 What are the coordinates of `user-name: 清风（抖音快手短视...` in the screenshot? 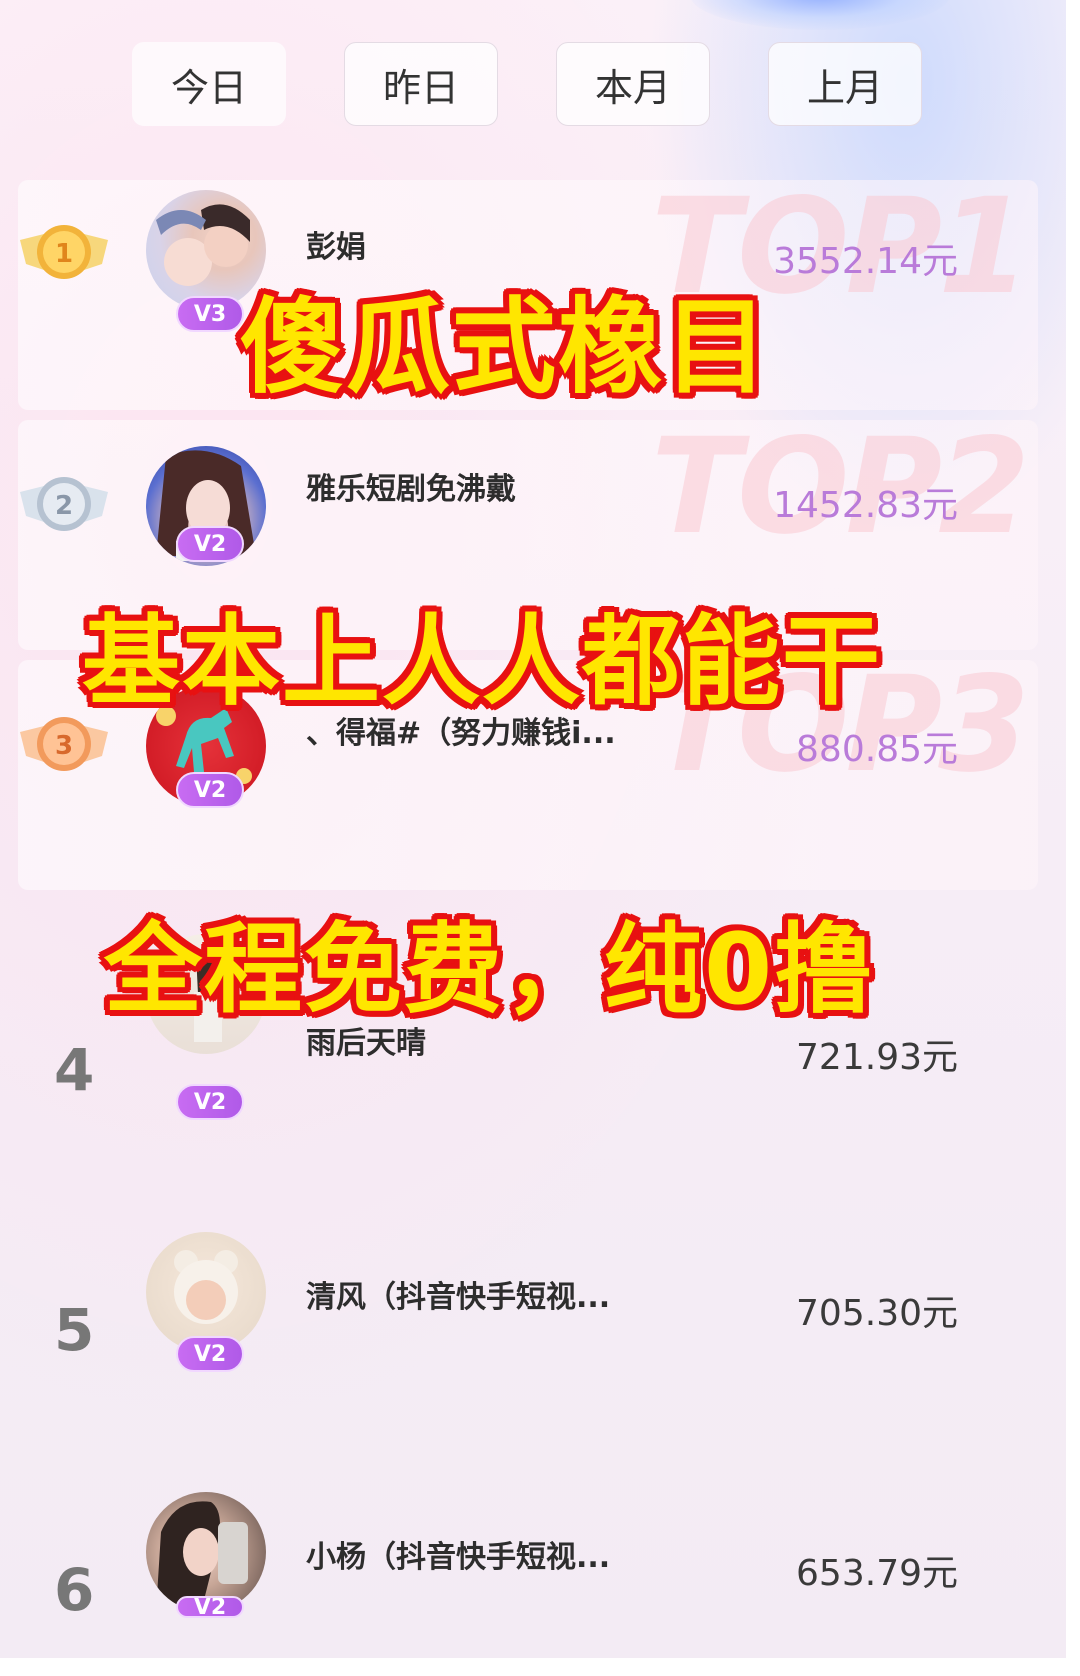 It's located at (458, 1297).